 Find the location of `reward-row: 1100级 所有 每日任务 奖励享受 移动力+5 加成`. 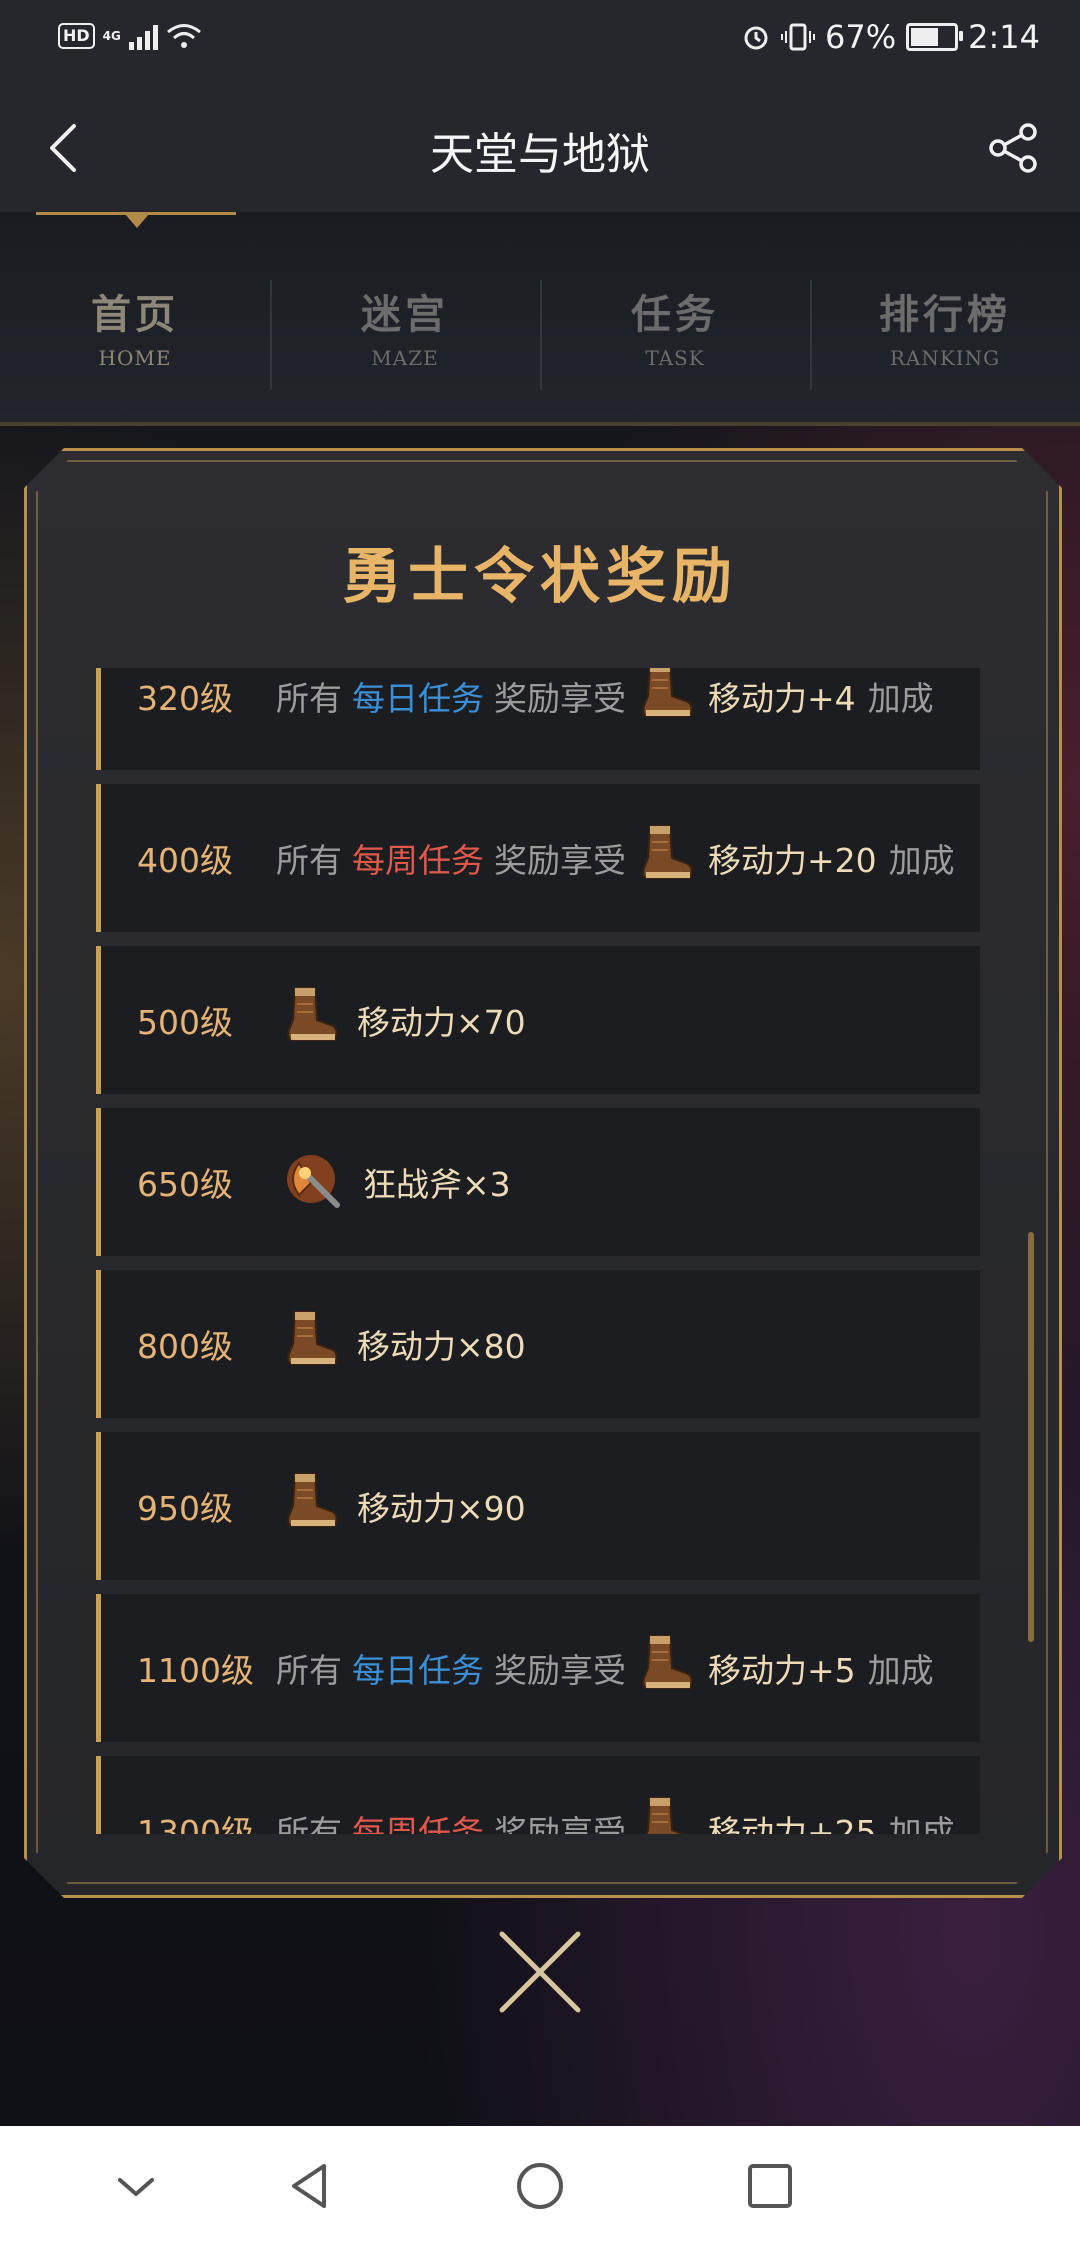

reward-row: 1100级 所有 每日任务 奖励享受 移动力+5 加成 is located at coordinates (538, 1668).